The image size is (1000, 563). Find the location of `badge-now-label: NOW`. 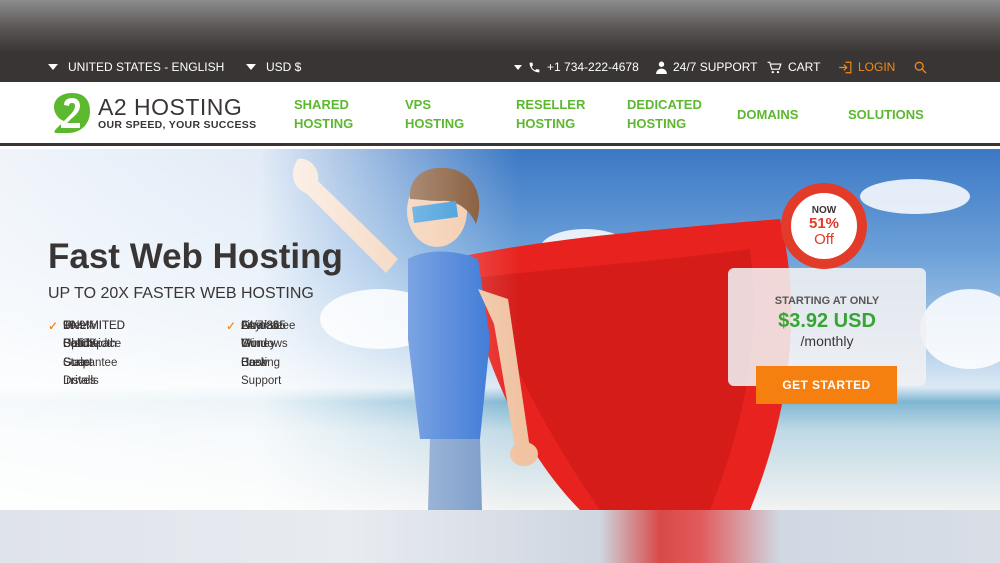

badge-now-label: NOW is located at coordinates (824, 210).